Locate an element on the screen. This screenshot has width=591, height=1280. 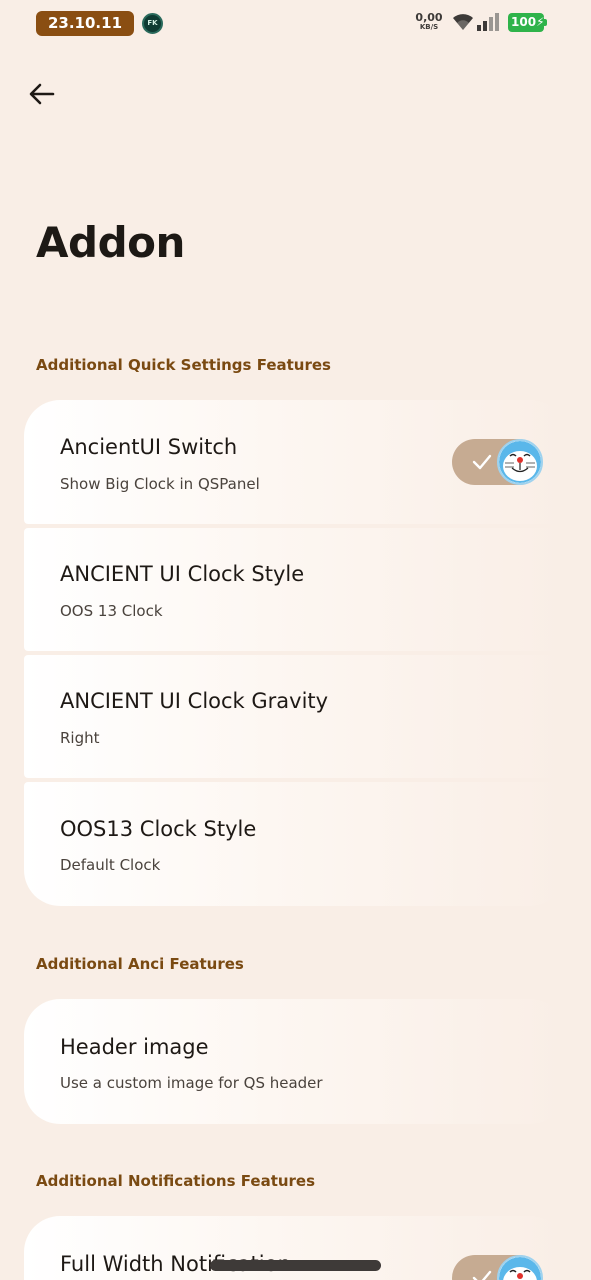
network-speed: 0,00 KB/S is located at coordinates (429, 21).